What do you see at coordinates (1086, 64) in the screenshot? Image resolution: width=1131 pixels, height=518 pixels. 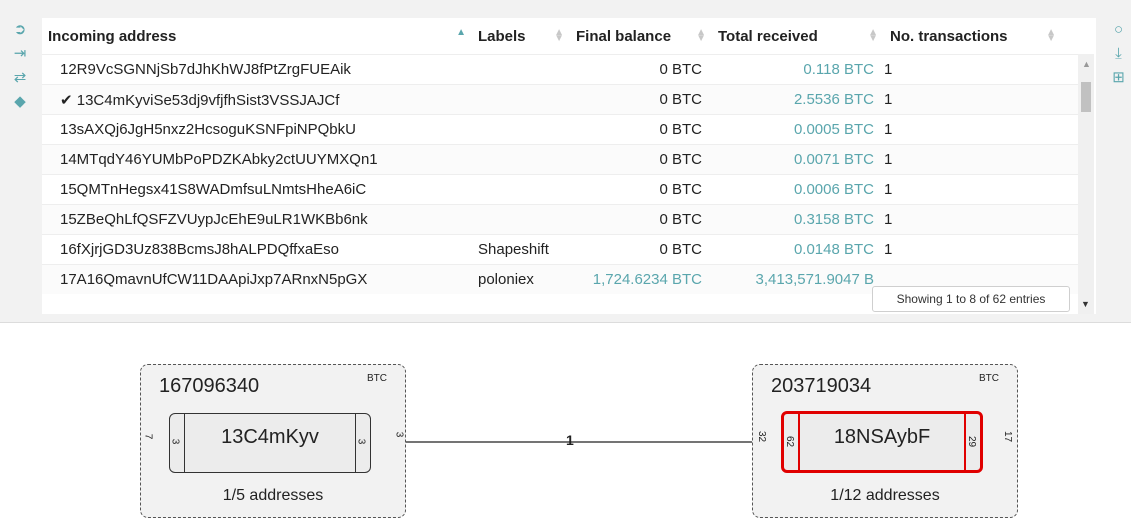 I see `scroll-up-icon: ▲` at bounding box center [1086, 64].